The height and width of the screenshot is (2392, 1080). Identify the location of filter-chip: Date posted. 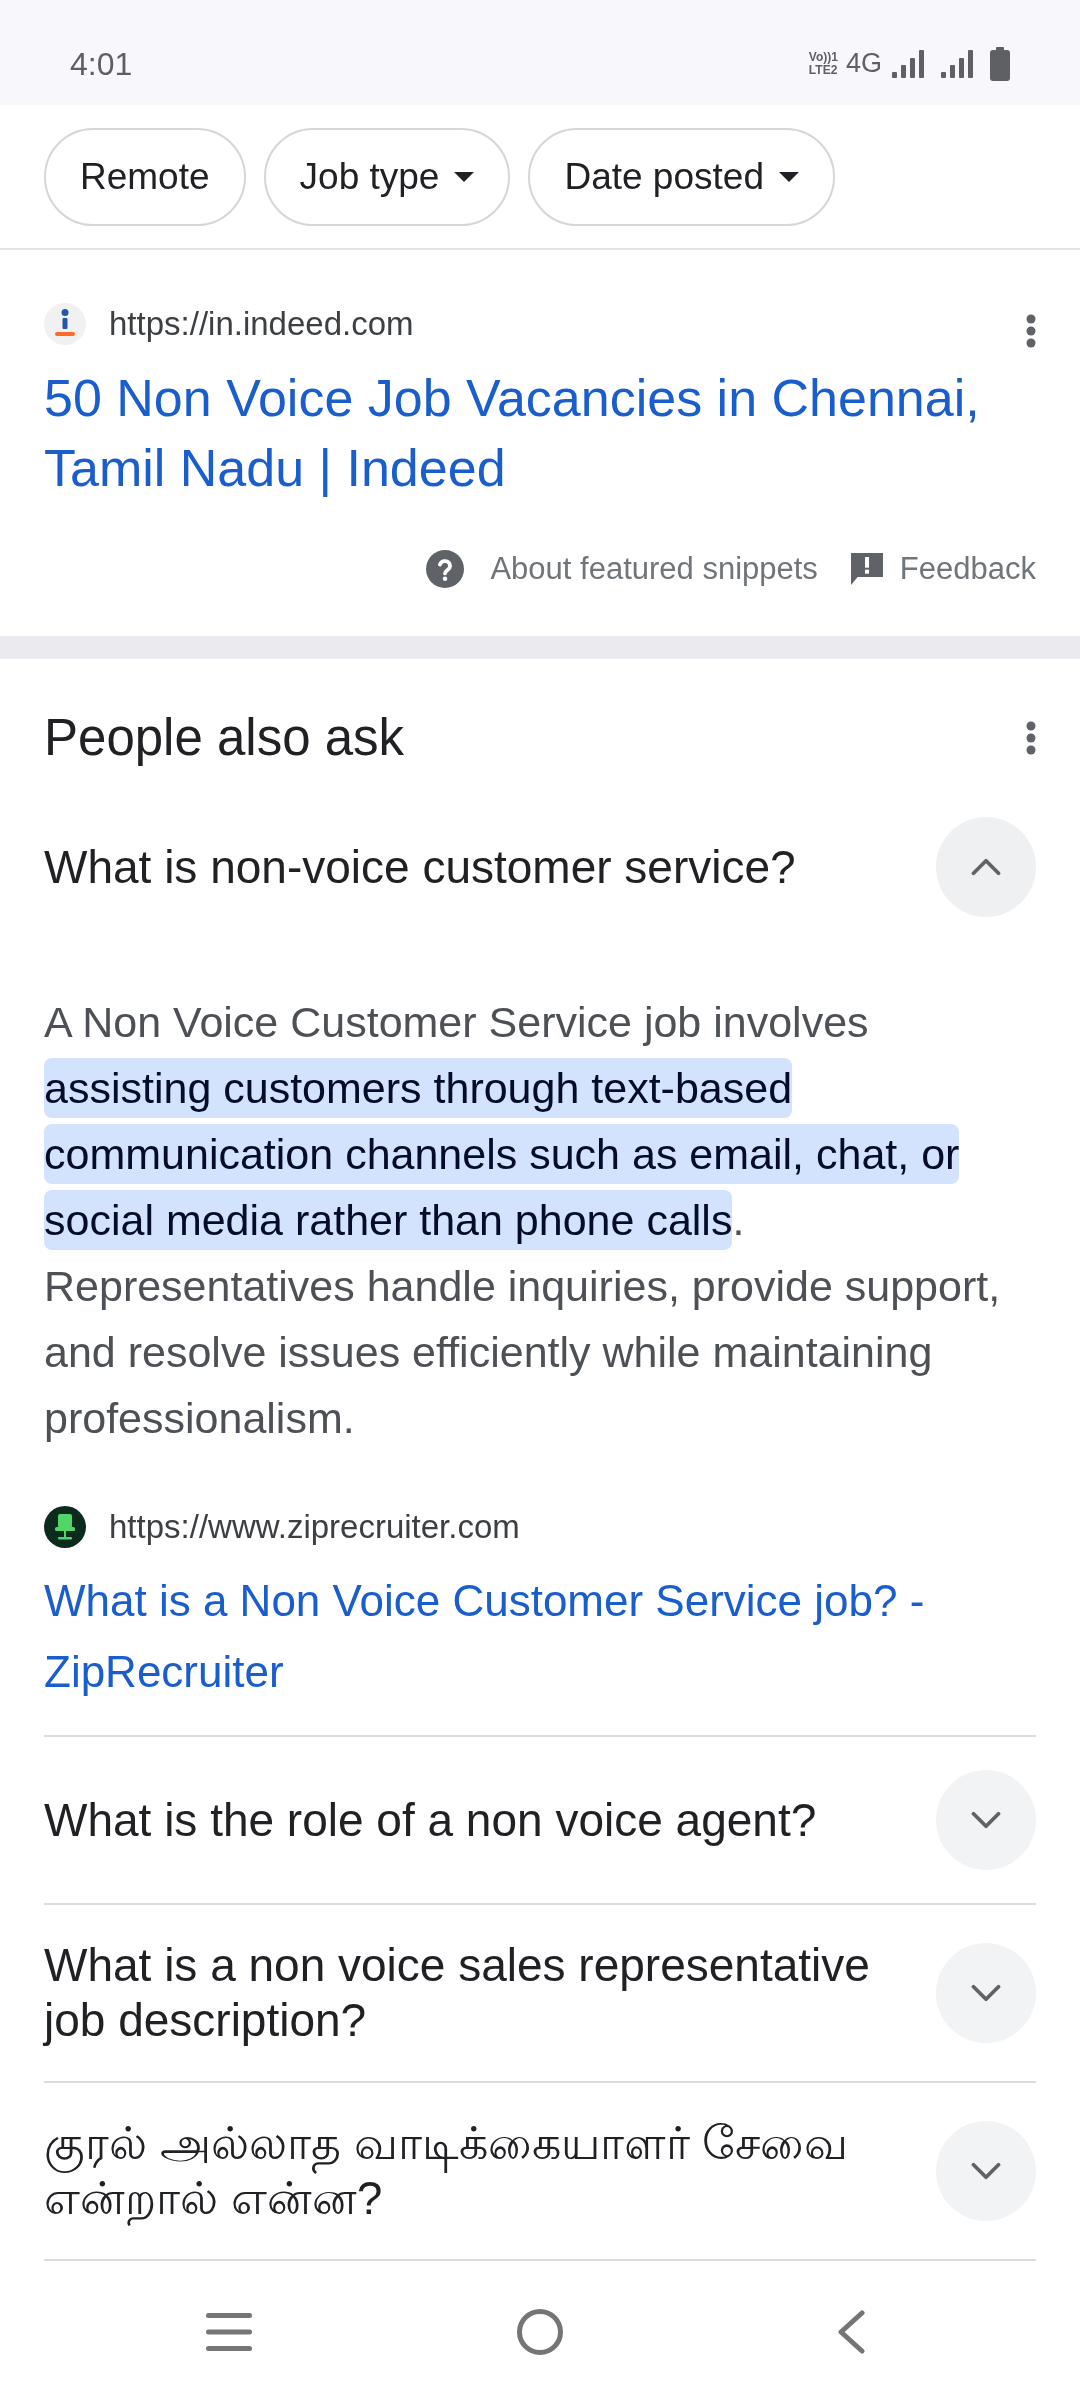
(681, 177).